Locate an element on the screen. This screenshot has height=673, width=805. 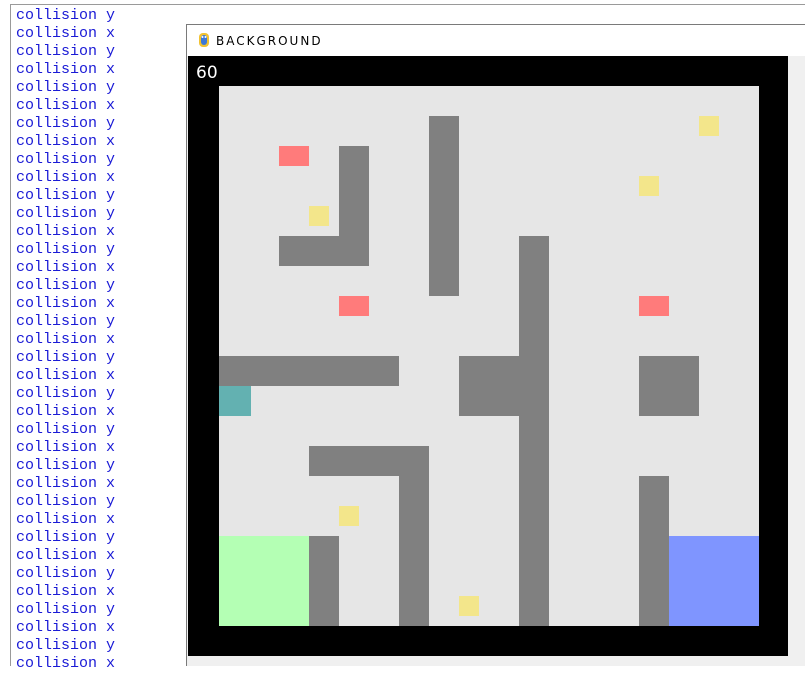
start-zone is located at coordinates (264, 581).